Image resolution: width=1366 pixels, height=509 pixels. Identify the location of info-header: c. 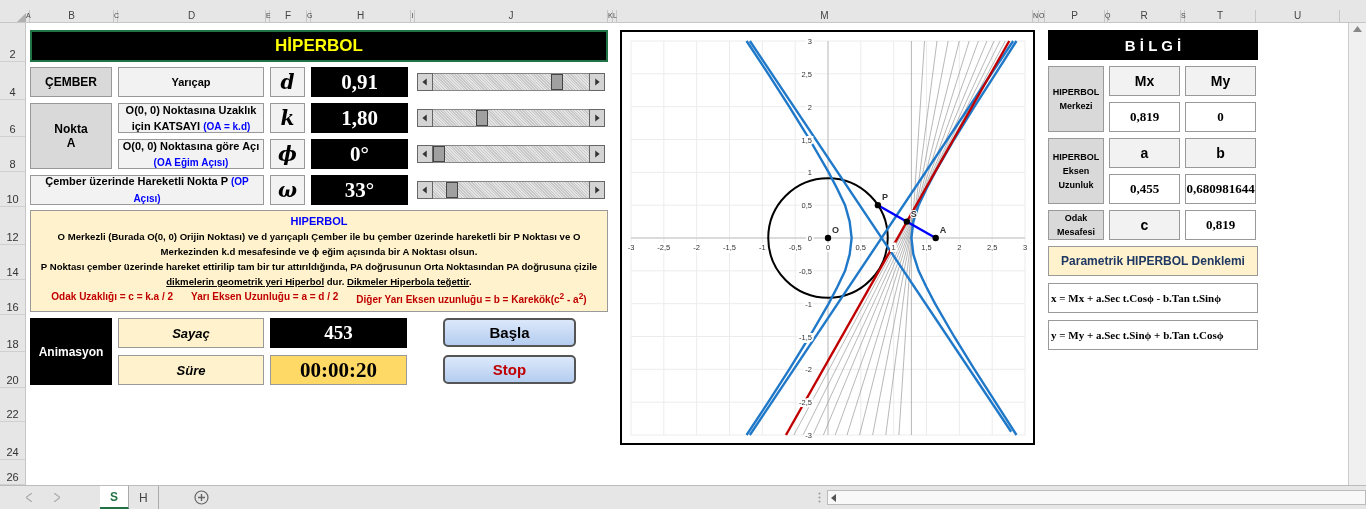
(1144, 225).